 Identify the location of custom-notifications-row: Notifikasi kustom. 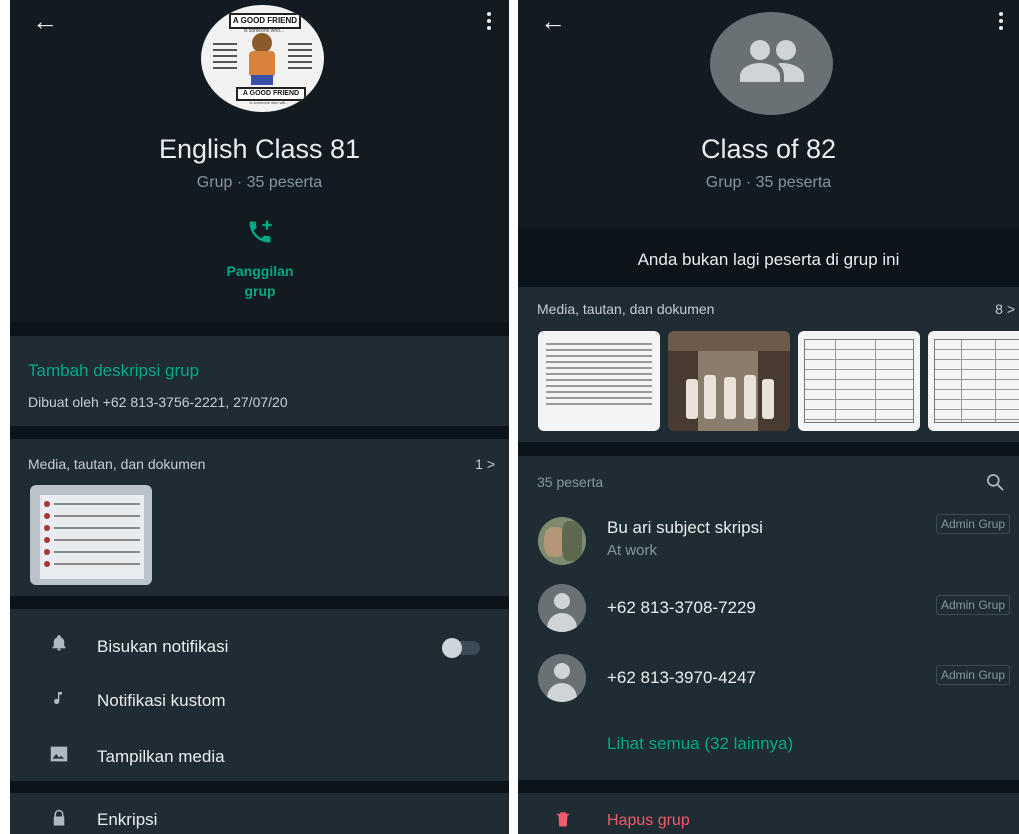
(259, 700).